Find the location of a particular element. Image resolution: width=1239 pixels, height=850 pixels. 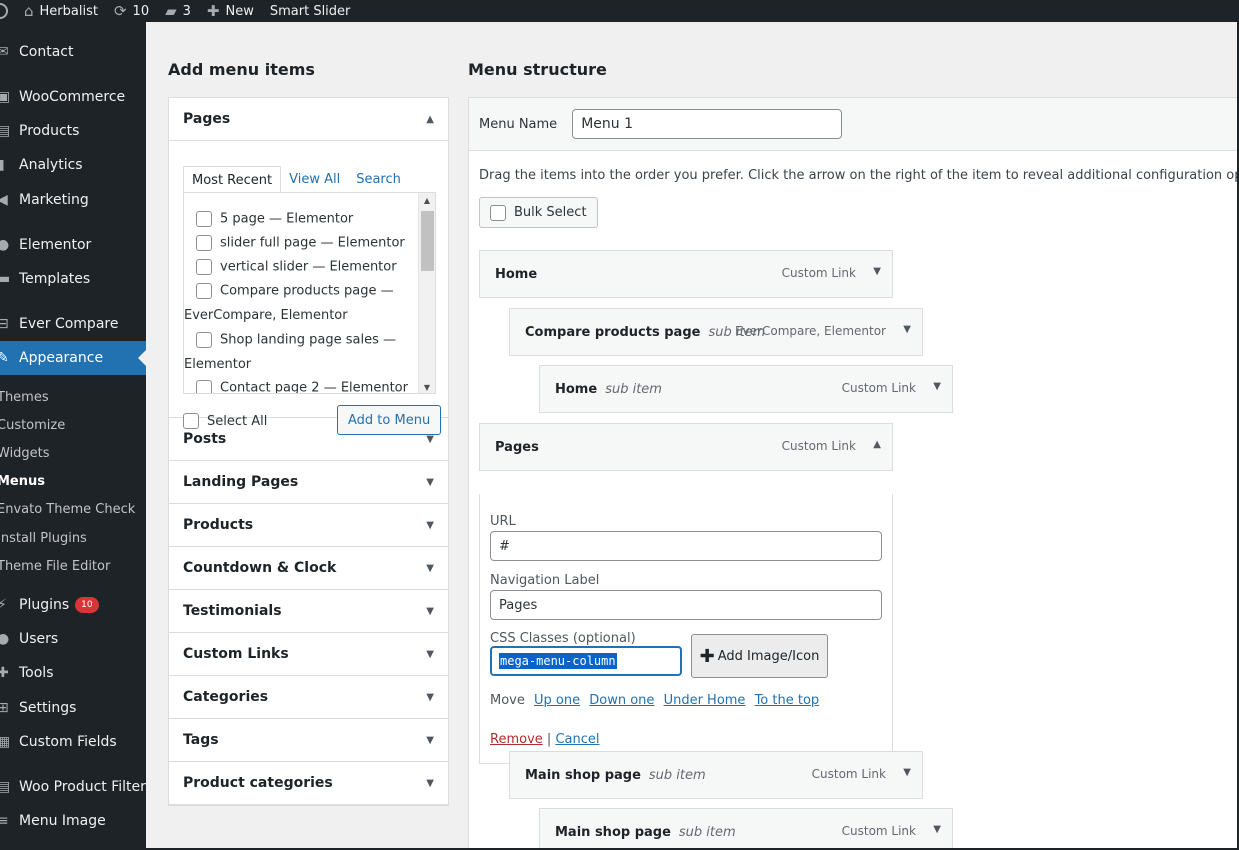

site-name-link: ⌂ Herbalist is located at coordinates (61, 11).